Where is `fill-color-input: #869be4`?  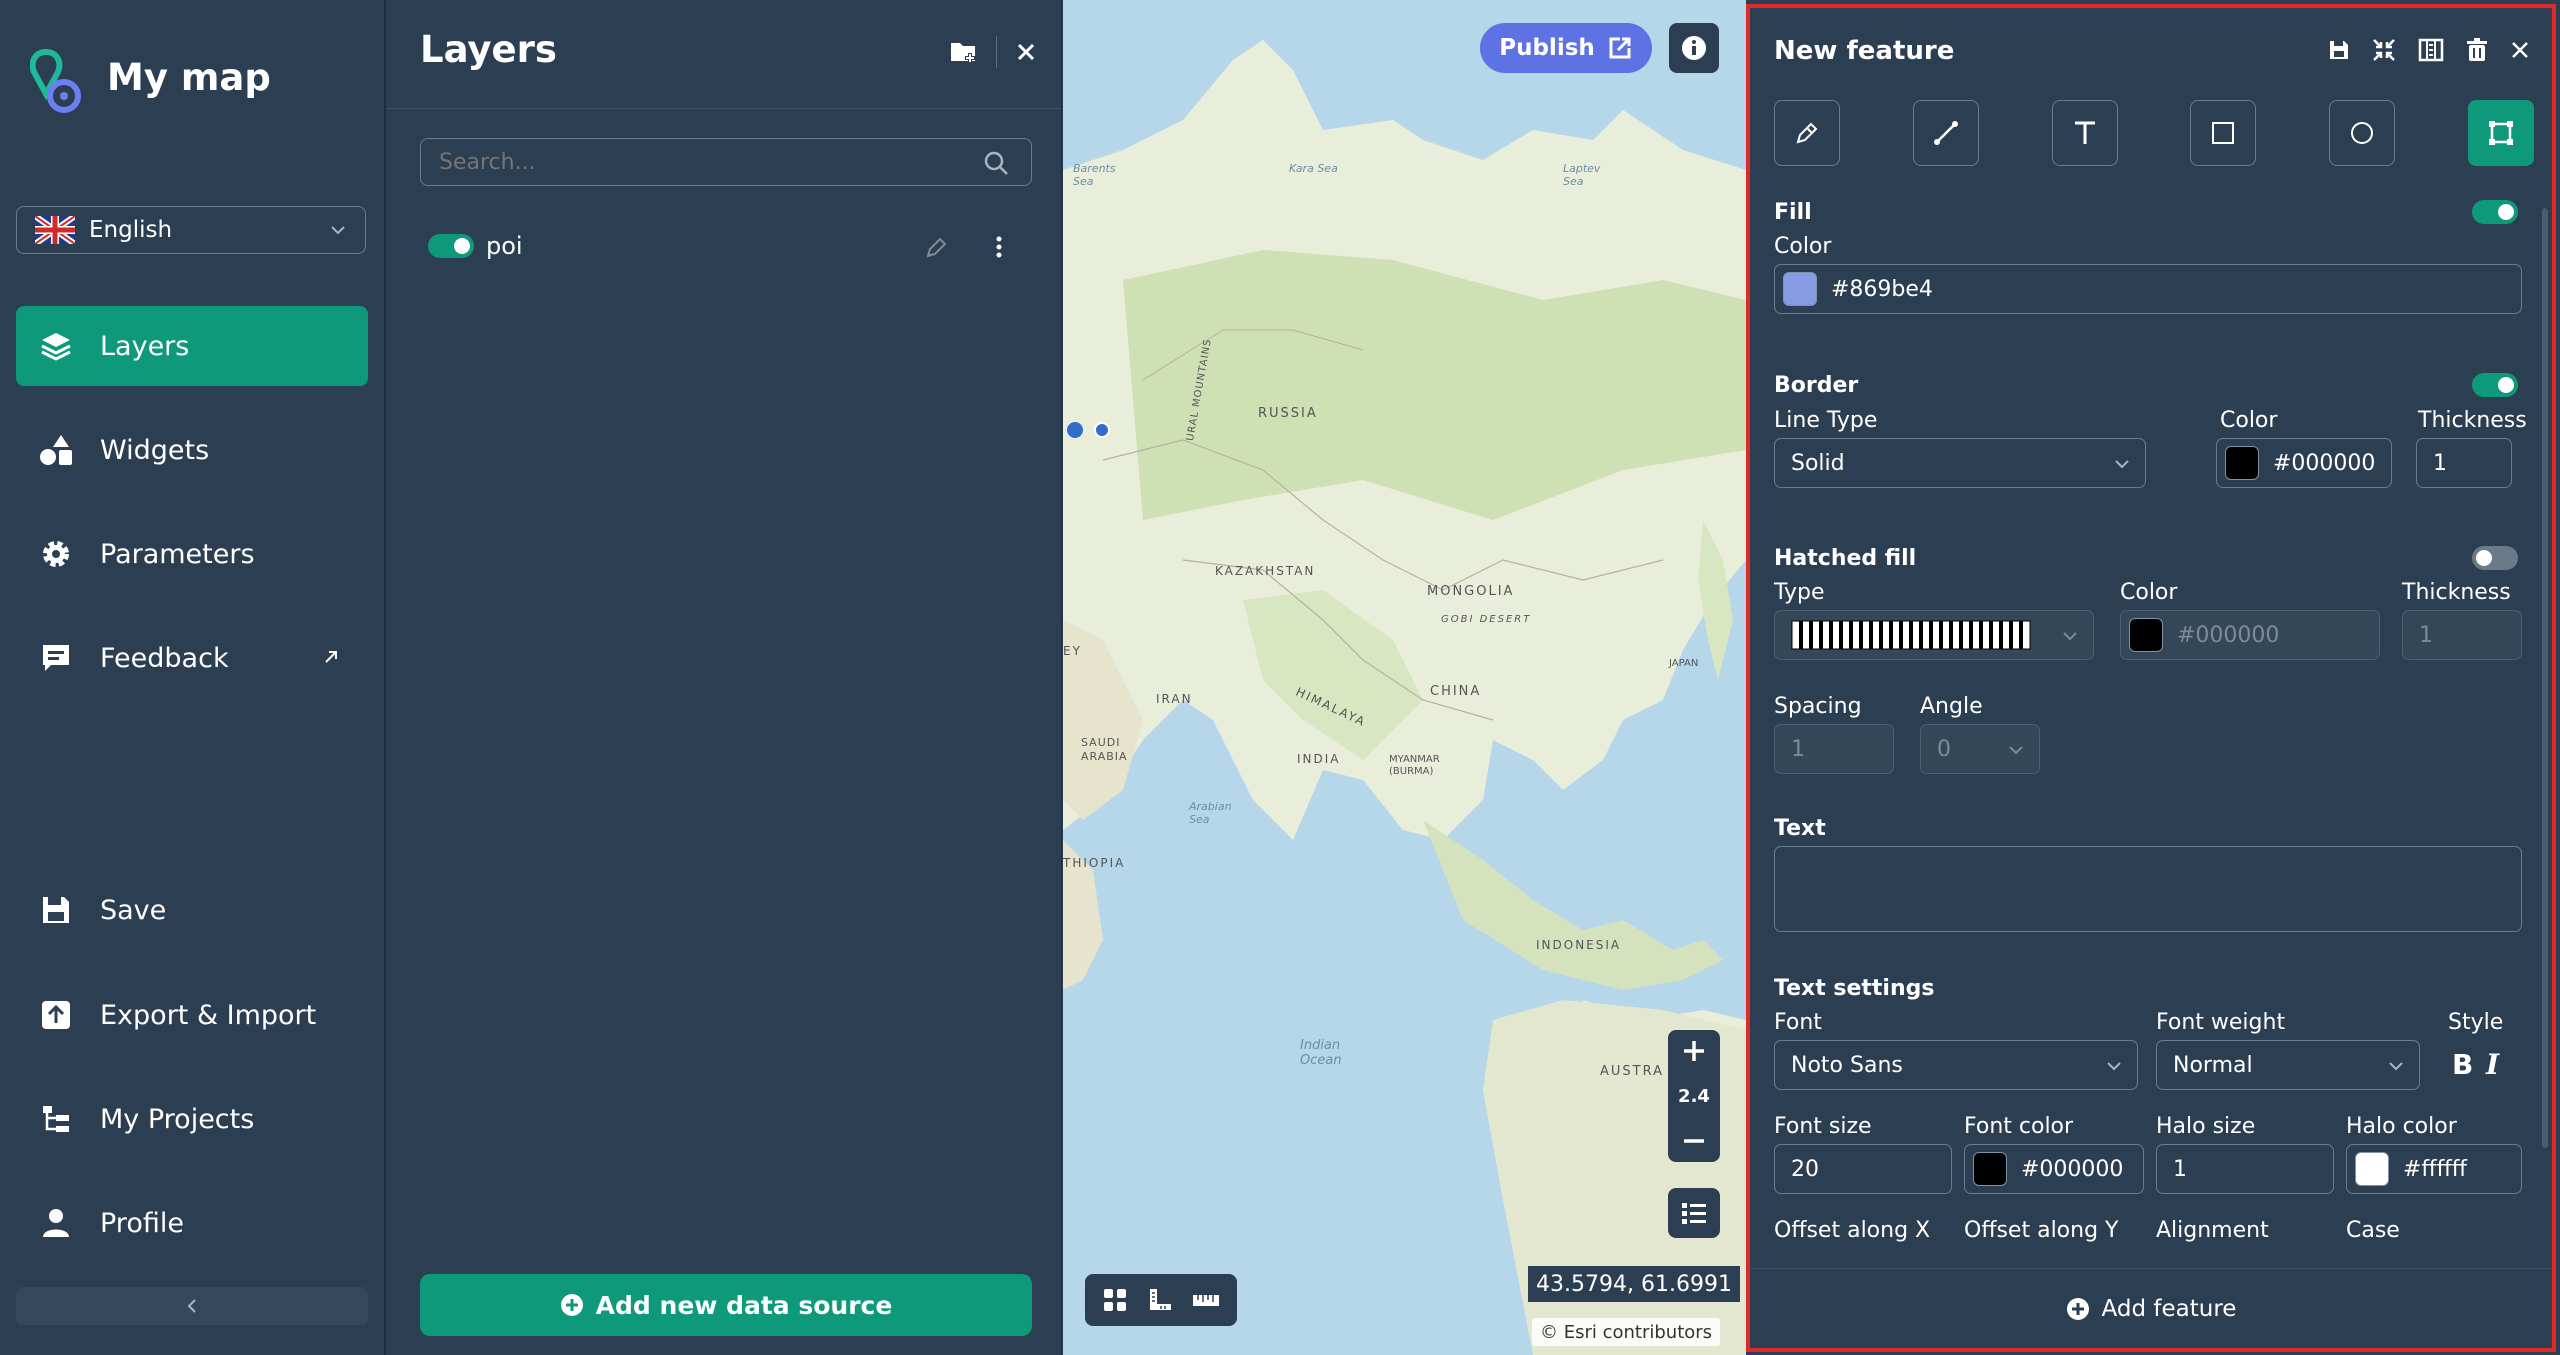 fill-color-input: #869be4 is located at coordinates (2148, 289).